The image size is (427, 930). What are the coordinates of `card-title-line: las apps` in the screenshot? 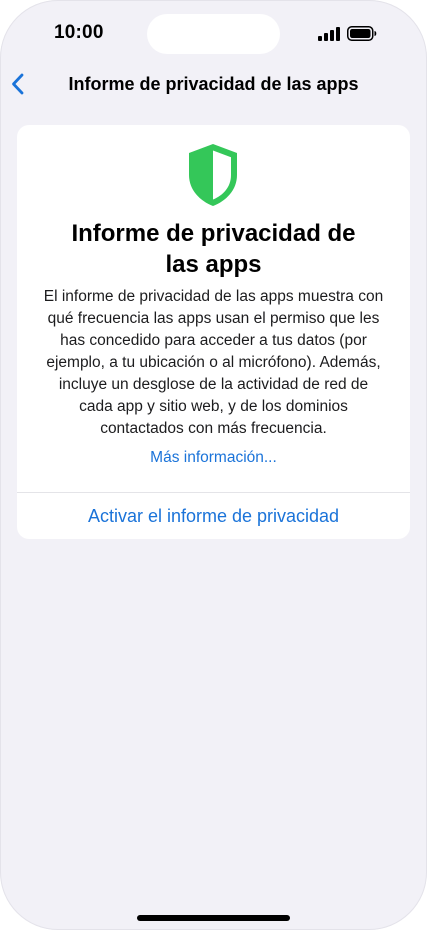 It's located at (213, 264).